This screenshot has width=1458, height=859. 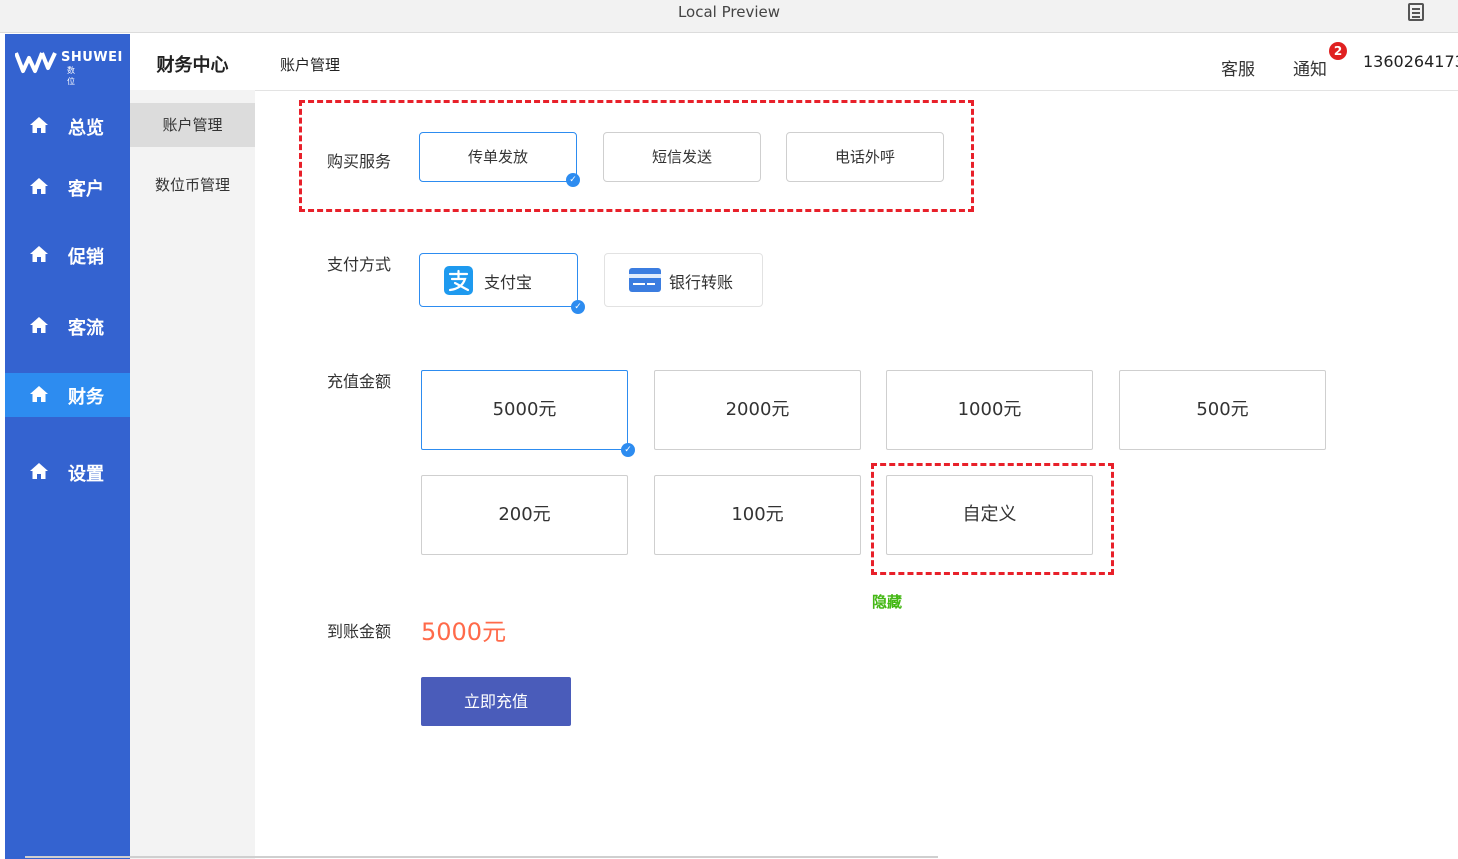 What do you see at coordinates (1410, 61) in the screenshot?
I see `user-phone: 13602641734` at bounding box center [1410, 61].